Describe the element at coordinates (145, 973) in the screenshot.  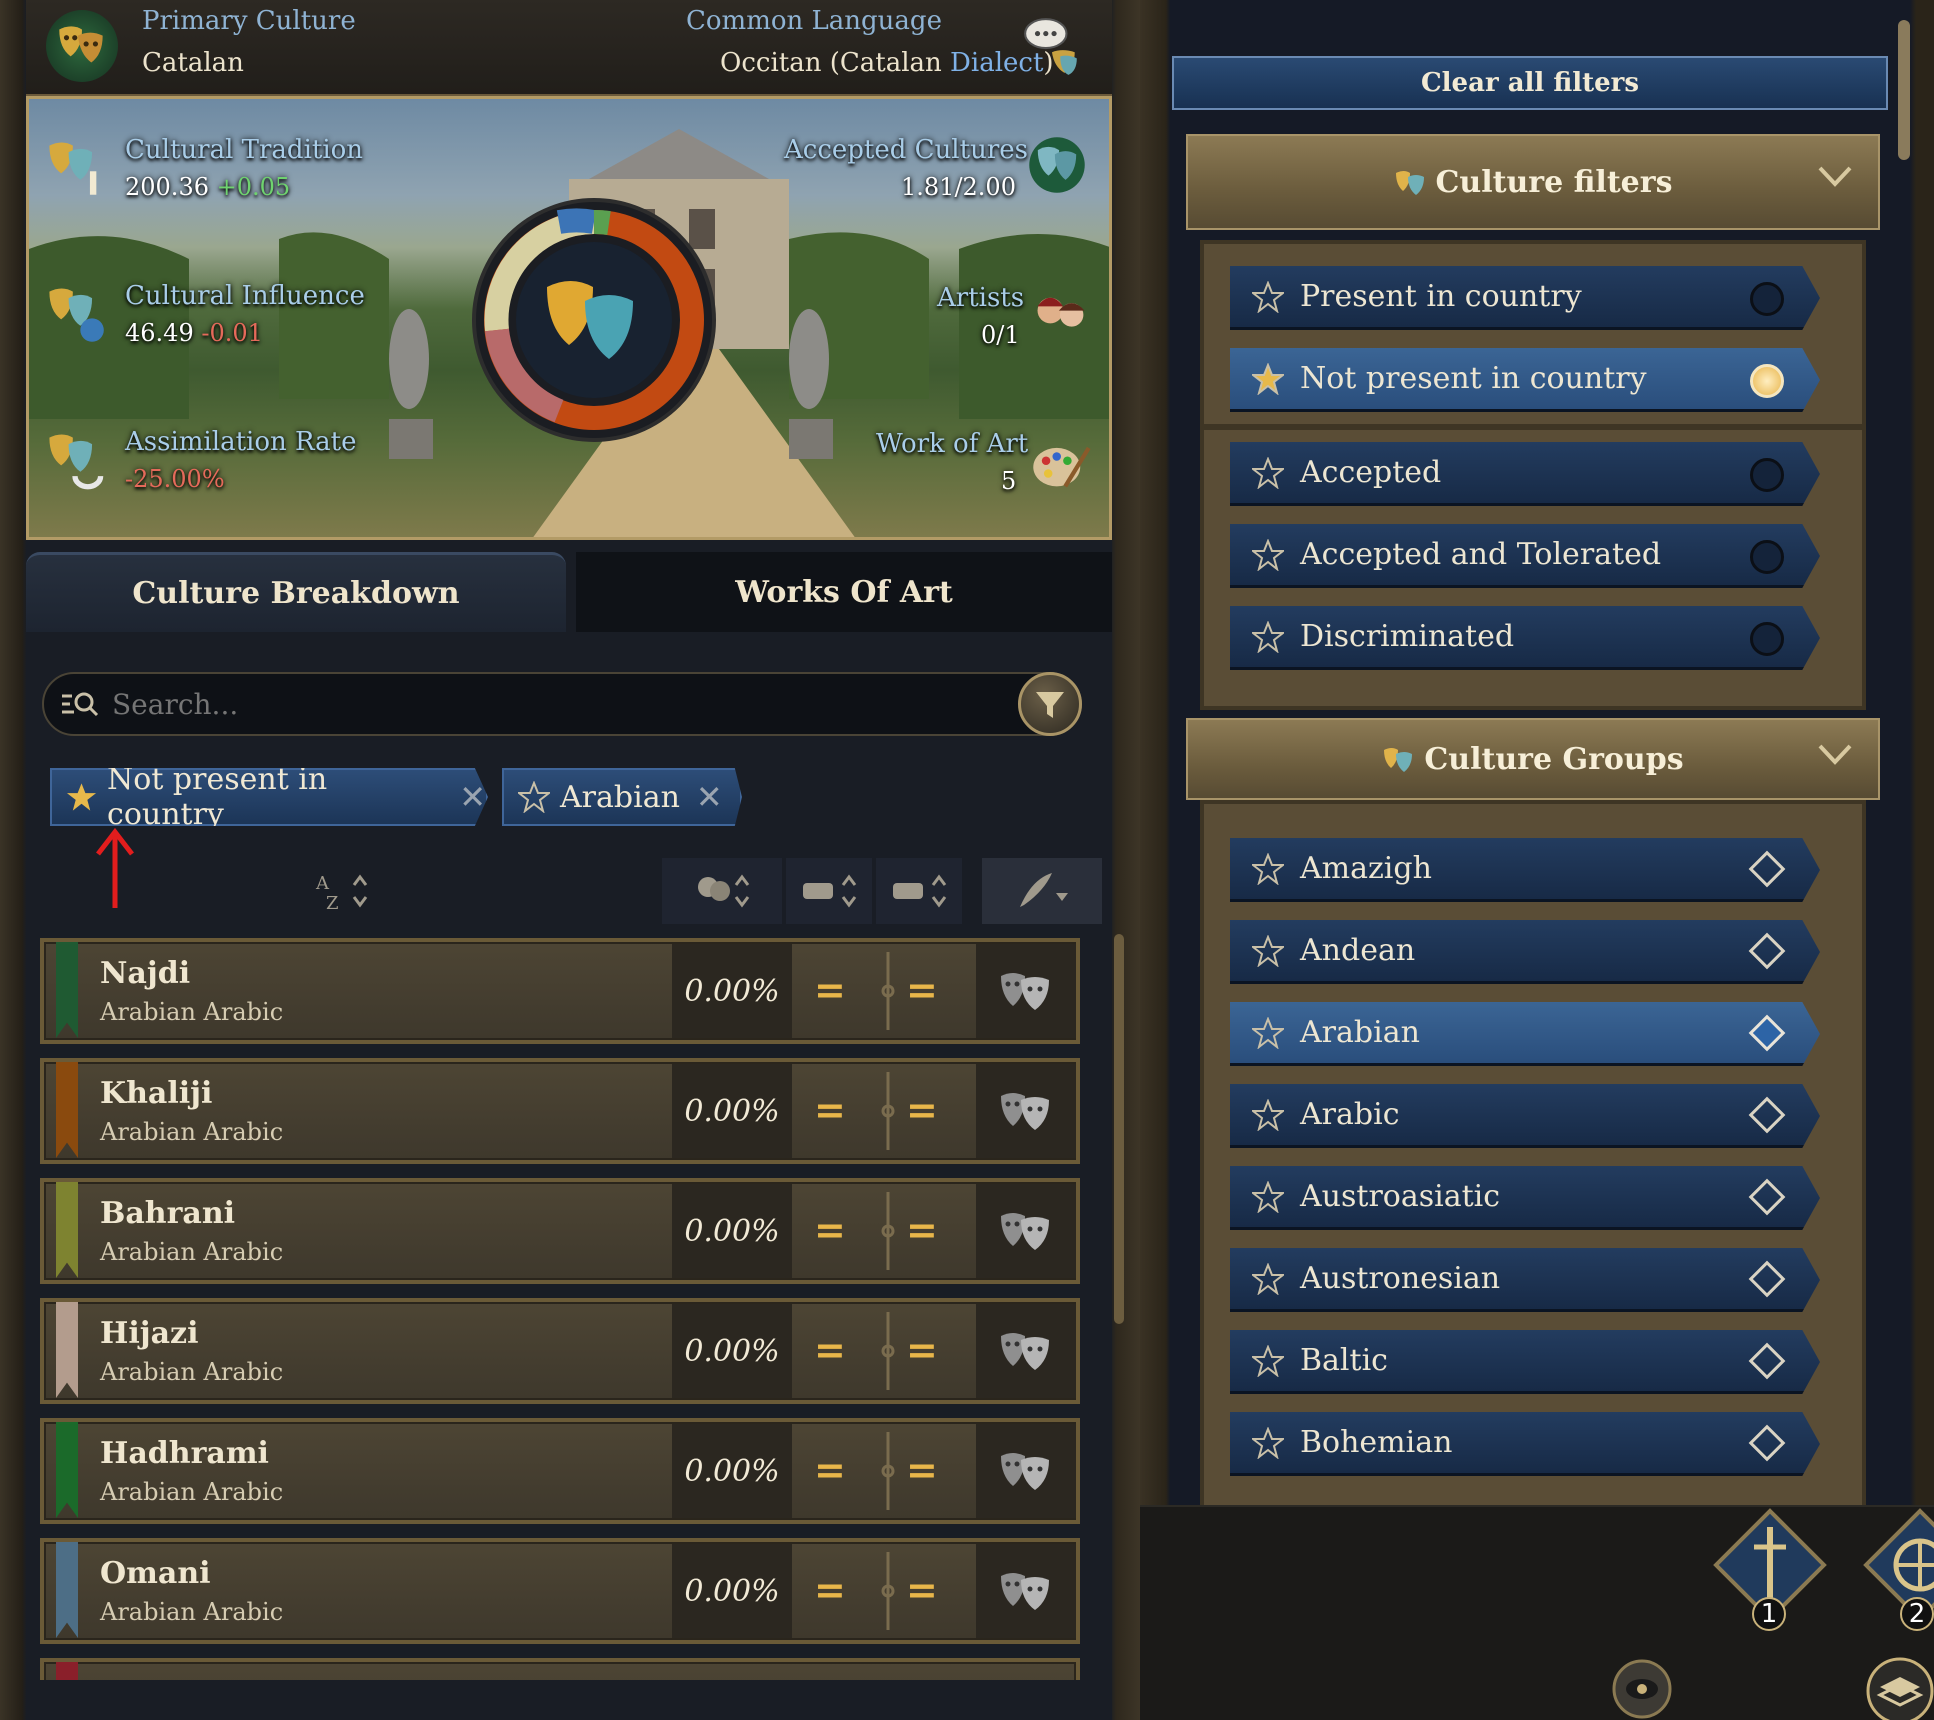
I see `culture-name: Najdi` at that location.